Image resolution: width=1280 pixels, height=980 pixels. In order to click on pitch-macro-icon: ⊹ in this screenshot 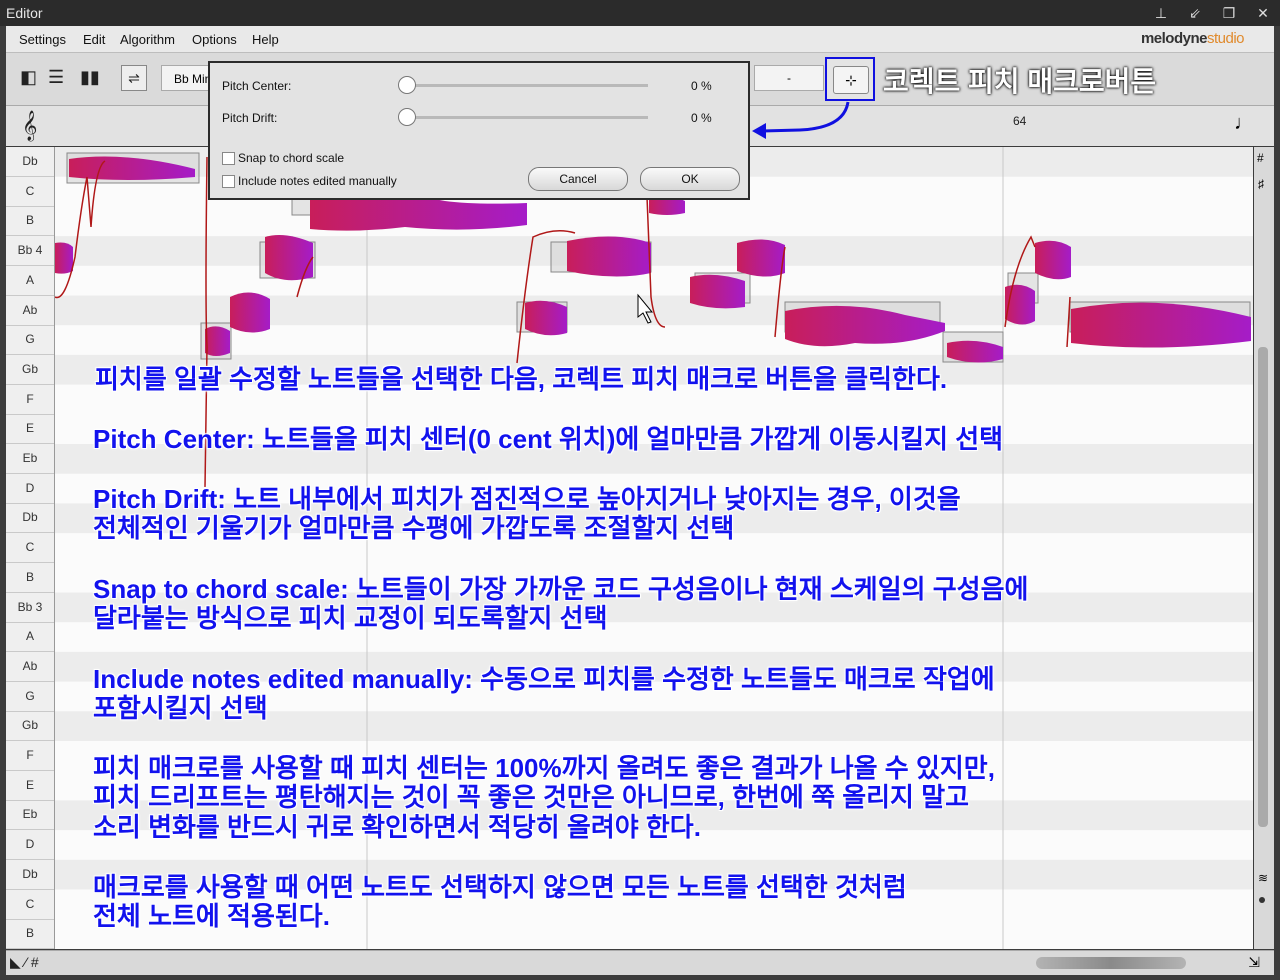, I will do `click(851, 80)`.